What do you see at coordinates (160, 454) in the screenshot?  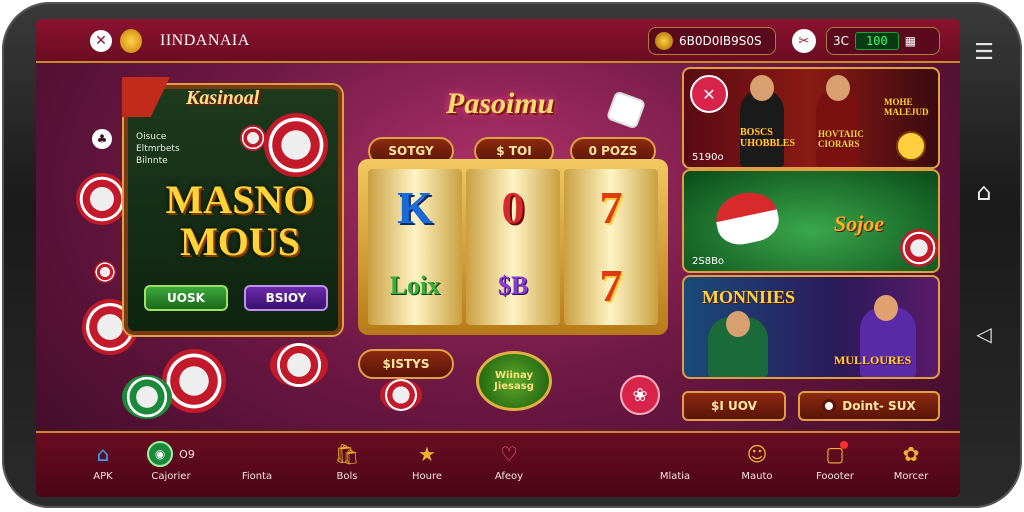 I see `chip-icon: ◉` at bounding box center [160, 454].